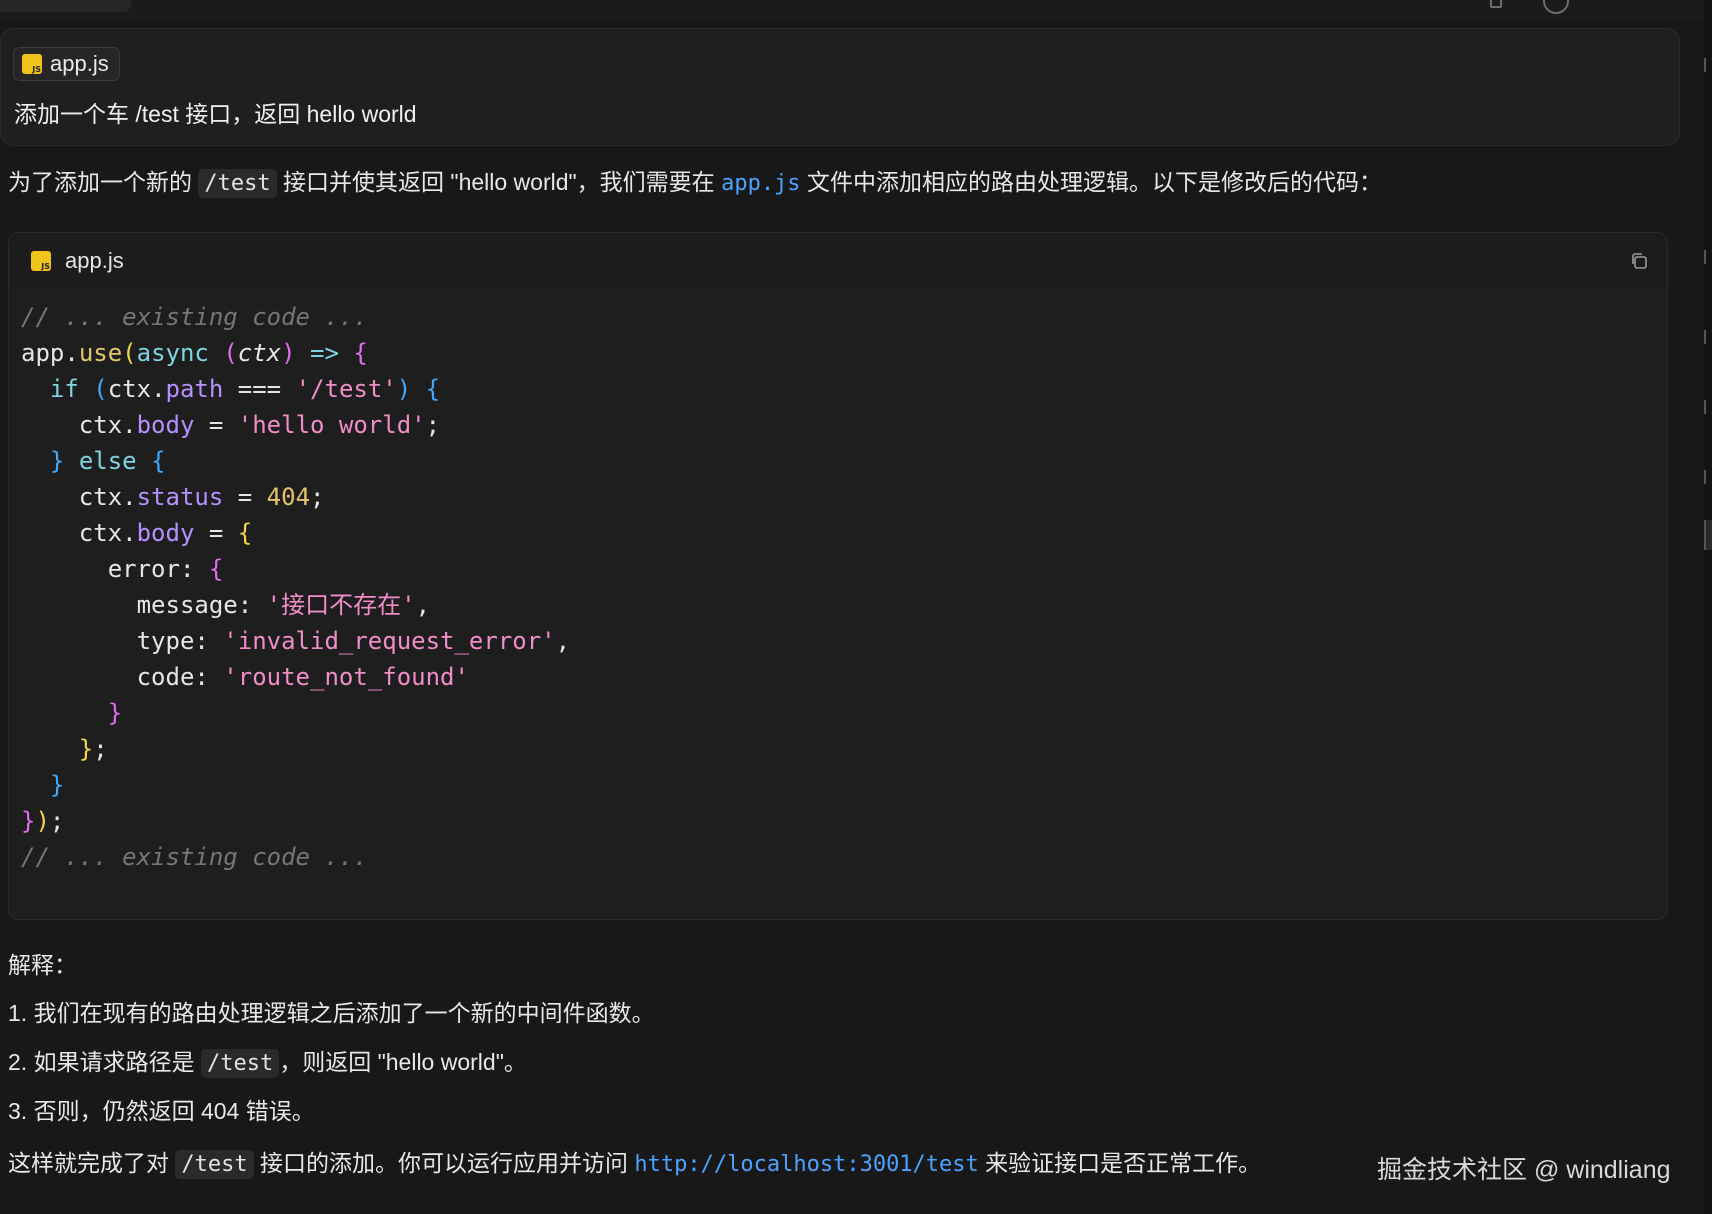 The image size is (1712, 1214). What do you see at coordinates (259, 389) in the screenshot?
I see `code-token: ===` at bounding box center [259, 389].